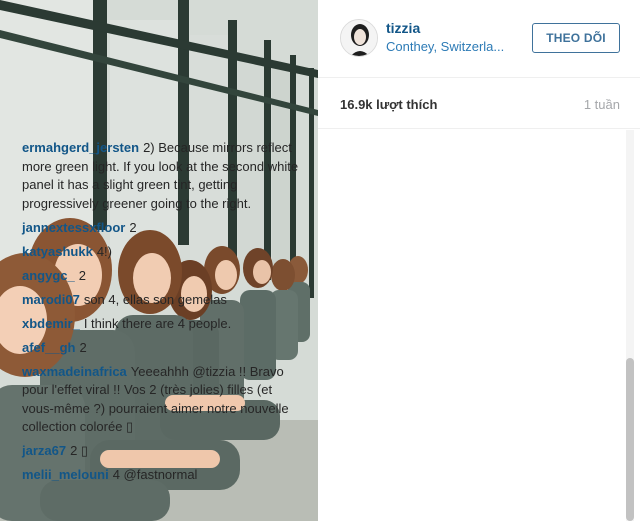 The height and width of the screenshot is (521, 640). What do you see at coordinates (48, 347) in the screenshot?
I see `comment-user-link: afef__gh` at bounding box center [48, 347].